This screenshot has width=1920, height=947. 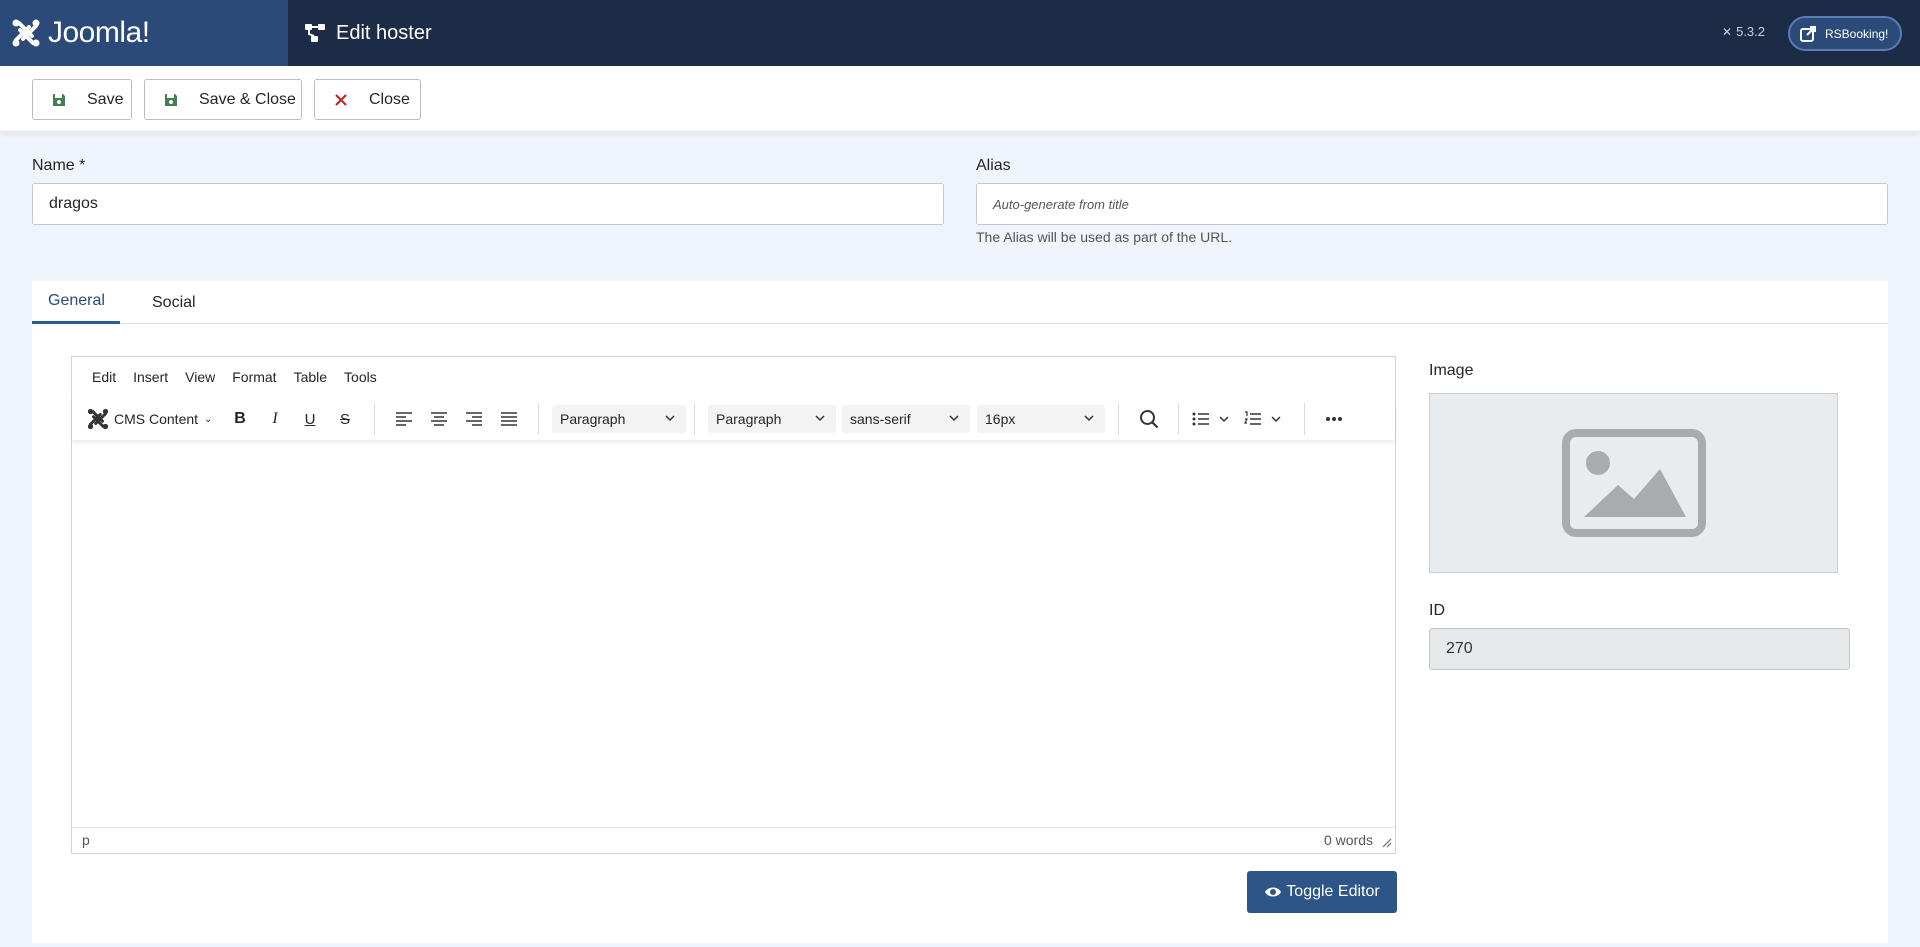 I want to click on search-replace-button, so click(x=1149, y=419).